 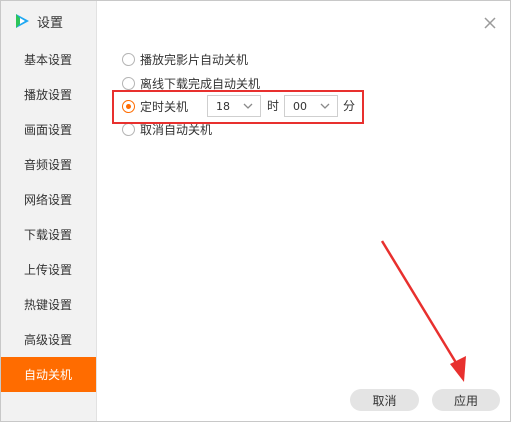 I want to click on sidebar-item-advanced: 高级设置, so click(x=48, y=339).